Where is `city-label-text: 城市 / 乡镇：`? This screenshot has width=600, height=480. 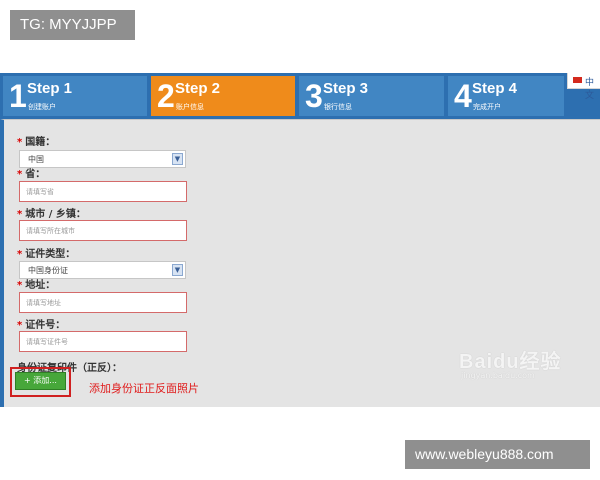
city-label-text: 城市 / 乡镇： is located at coordinates (55, 214).